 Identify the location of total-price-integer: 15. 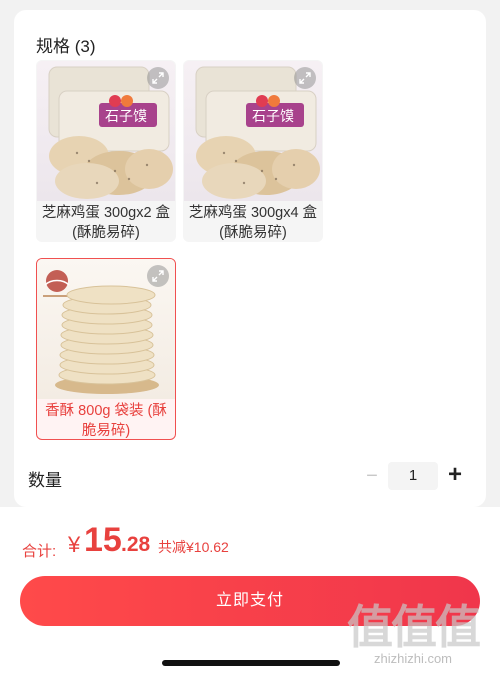
(103, 540).